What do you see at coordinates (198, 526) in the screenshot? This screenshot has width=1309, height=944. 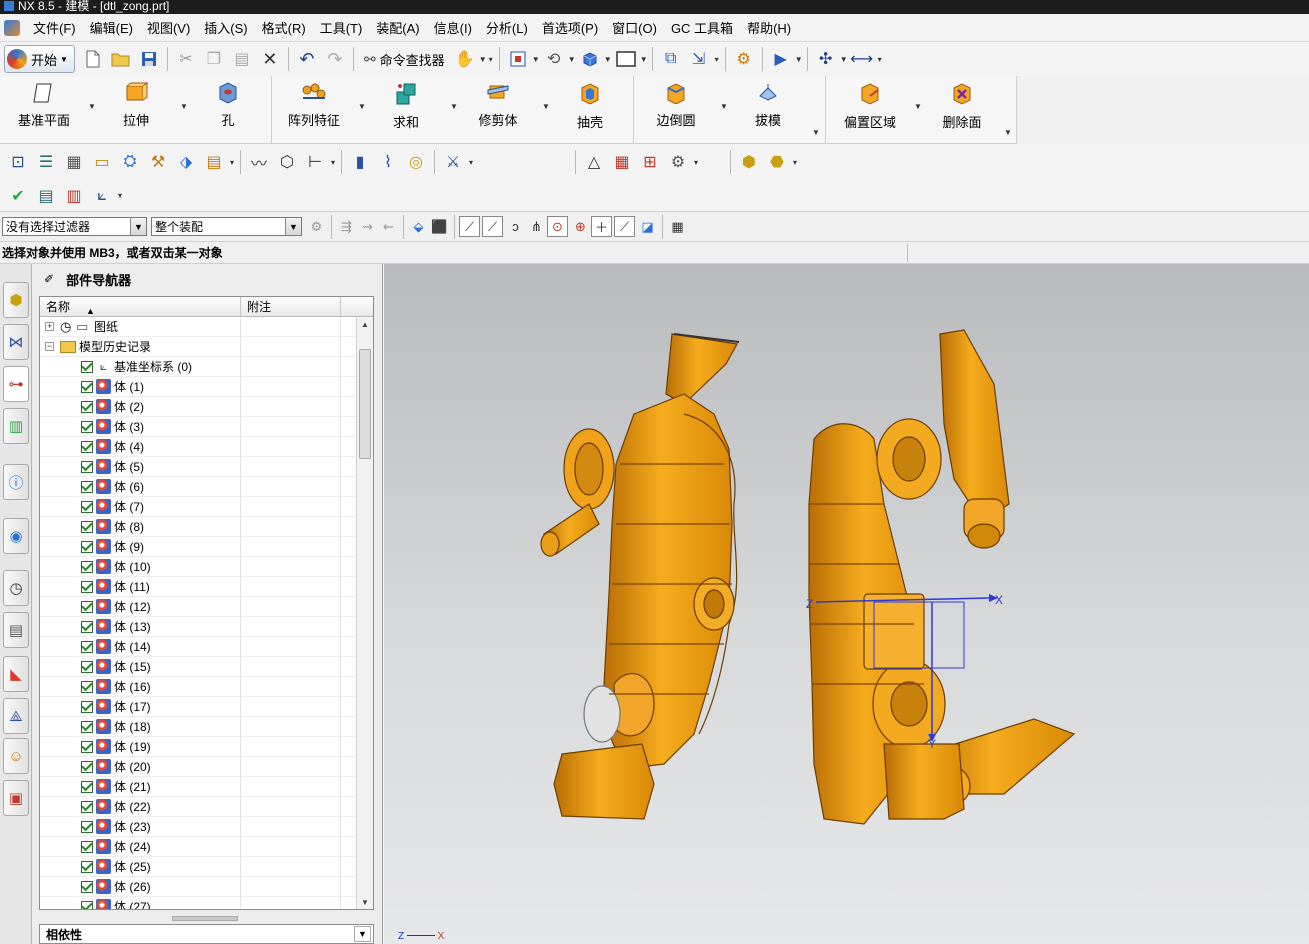 I see `tree-row-body: 体 (8)` at bounding box center [198, 526].